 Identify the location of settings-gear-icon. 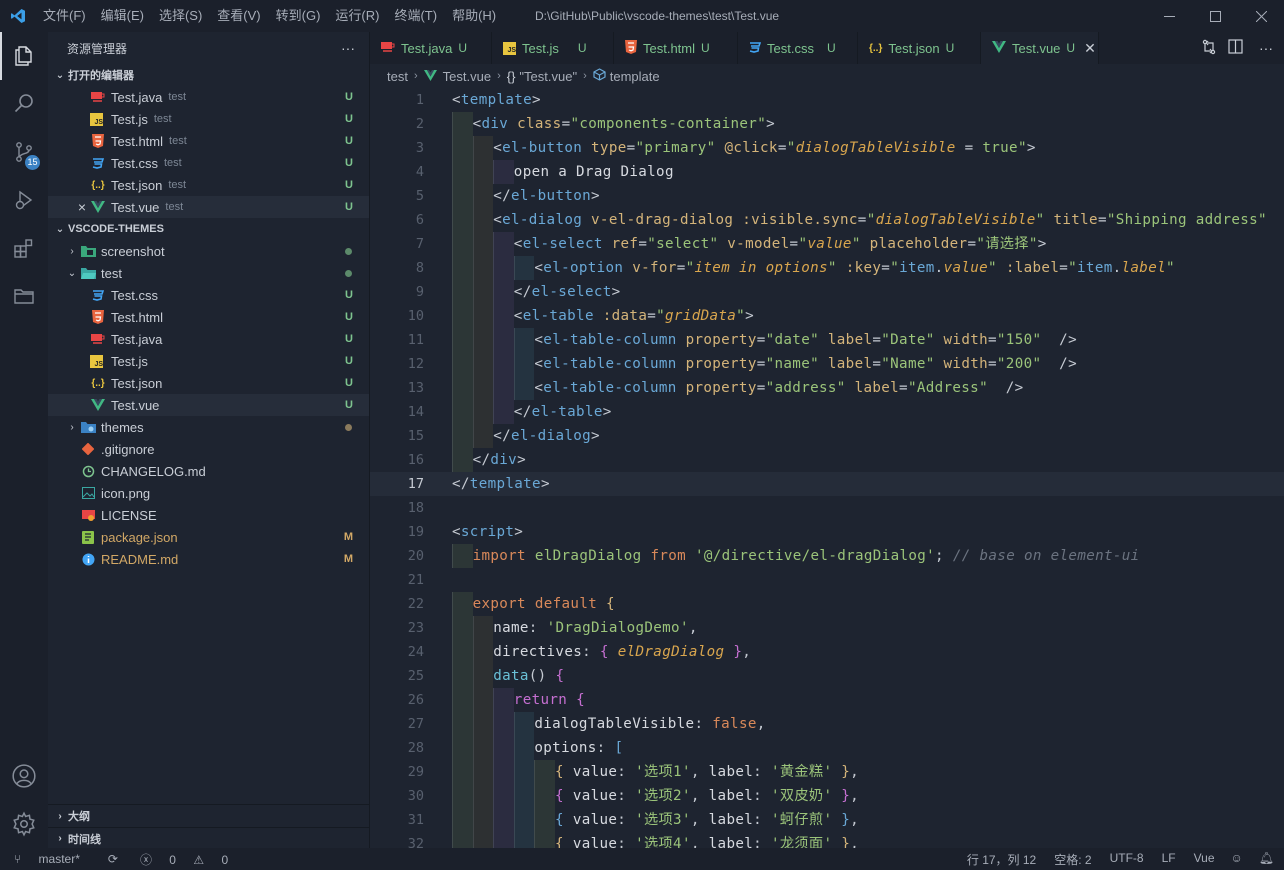
(24, 824).